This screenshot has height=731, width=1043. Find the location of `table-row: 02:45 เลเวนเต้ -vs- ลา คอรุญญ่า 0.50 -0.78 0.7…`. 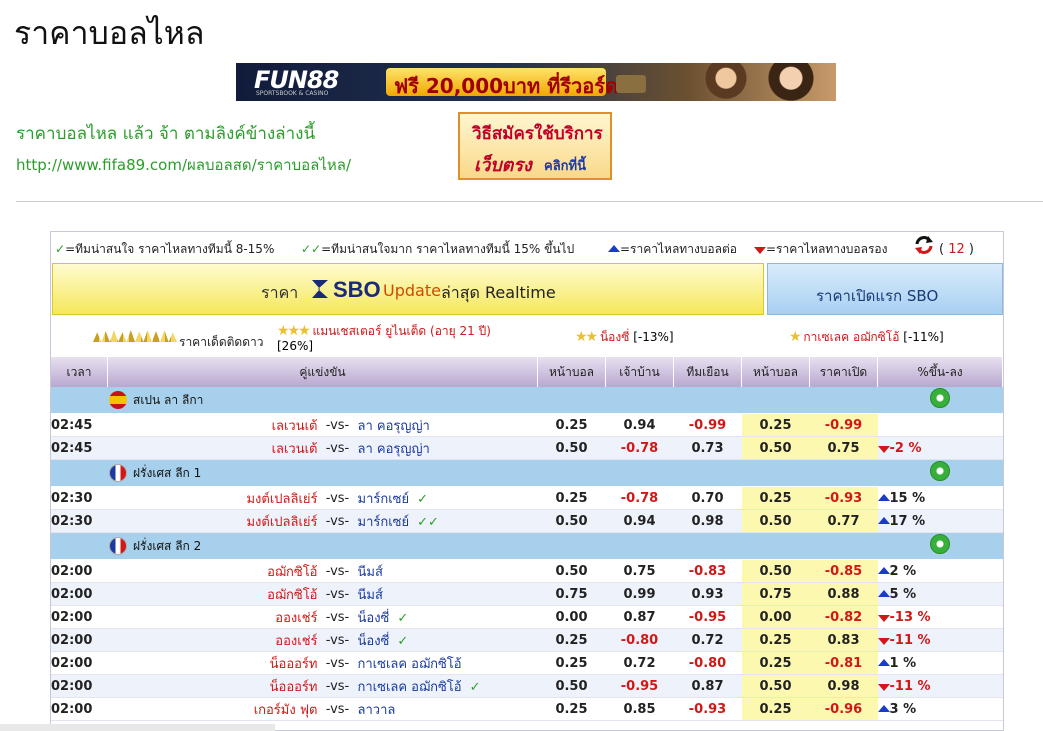

table-row: 02:45 เลเวนเต้ -vs- ลา คอรุญญ่า 0.50 -0.78 0.7… is located at coordinates (527, 448).